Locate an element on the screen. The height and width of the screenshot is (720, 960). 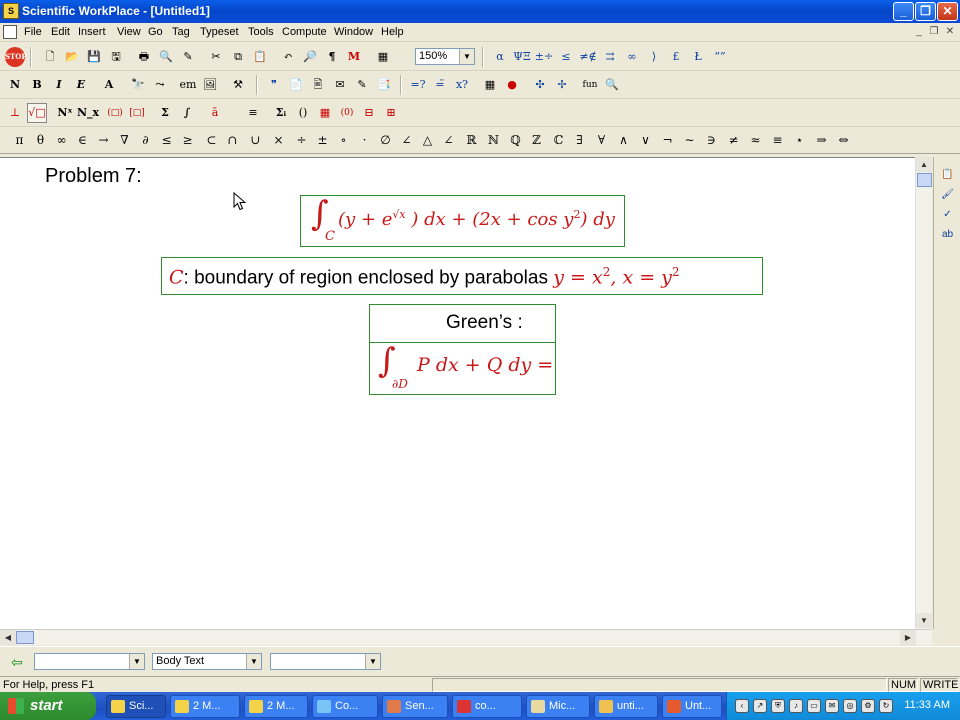
tools-icon: ⚒ is located at coordinates (238, 85).